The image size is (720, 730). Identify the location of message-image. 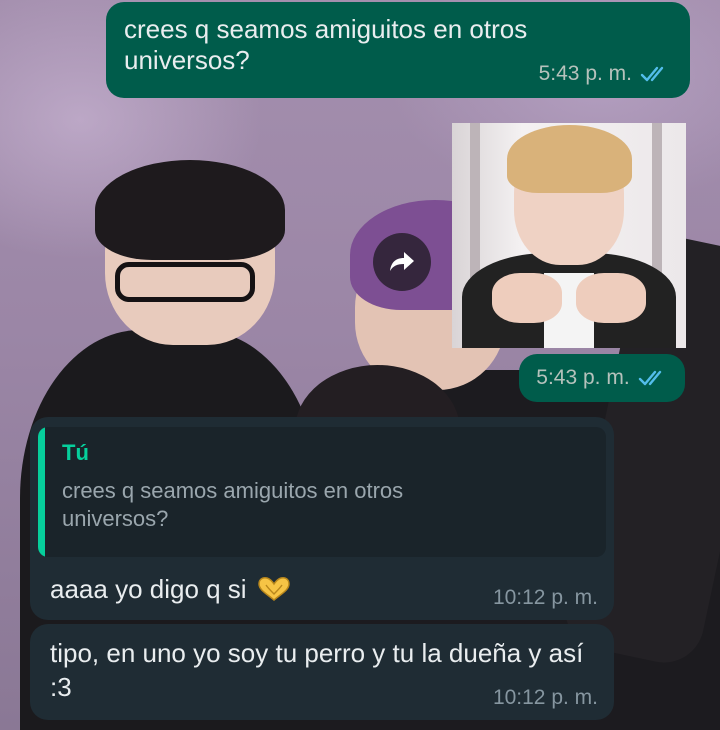
(569, 235).